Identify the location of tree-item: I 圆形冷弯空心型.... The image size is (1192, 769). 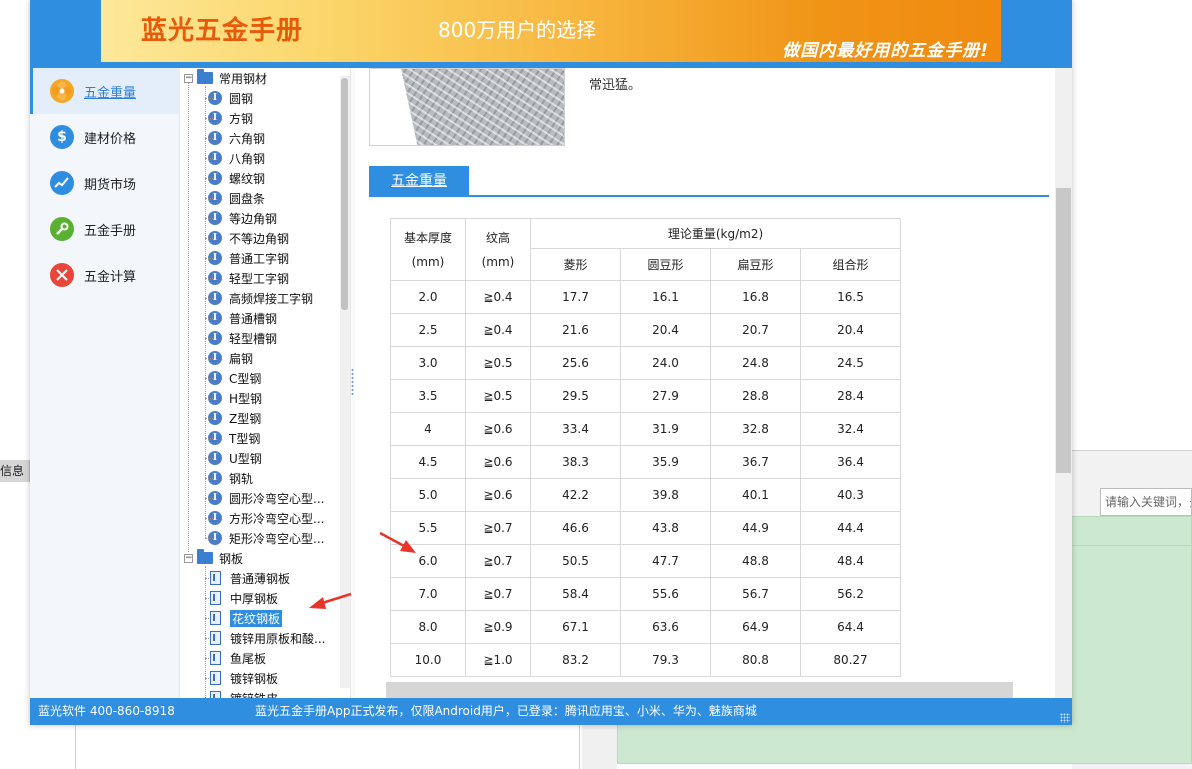
(264, 498).